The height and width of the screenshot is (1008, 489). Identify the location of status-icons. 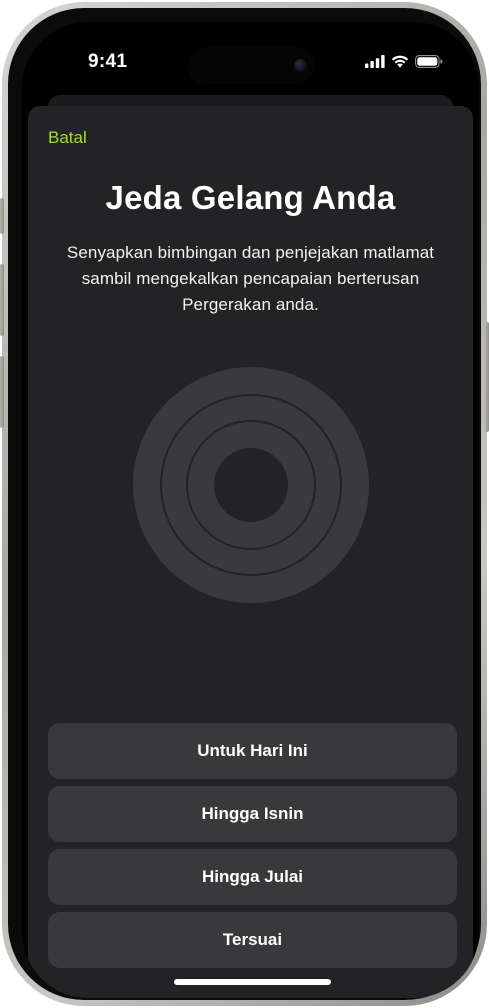
(404, 61).